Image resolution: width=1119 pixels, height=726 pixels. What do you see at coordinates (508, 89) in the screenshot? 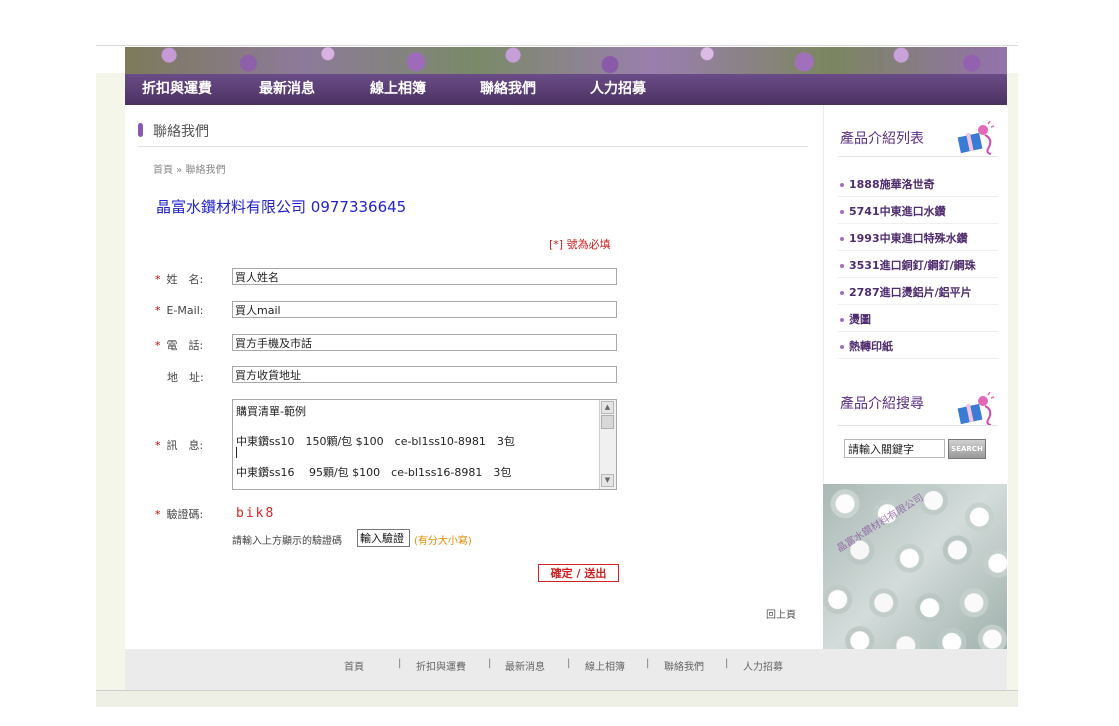
I see `nav-contact-us: 聯絡我們` at bounding box center [508, 89].